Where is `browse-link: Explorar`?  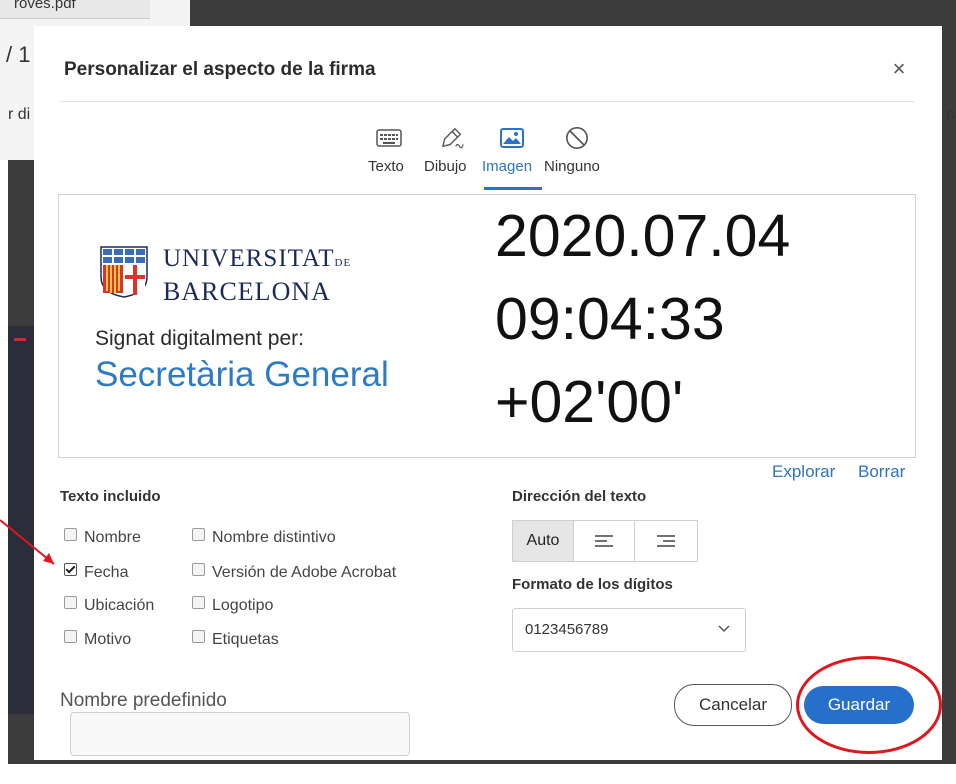
browse-link: Explorar is located at coordinates (803, 472).